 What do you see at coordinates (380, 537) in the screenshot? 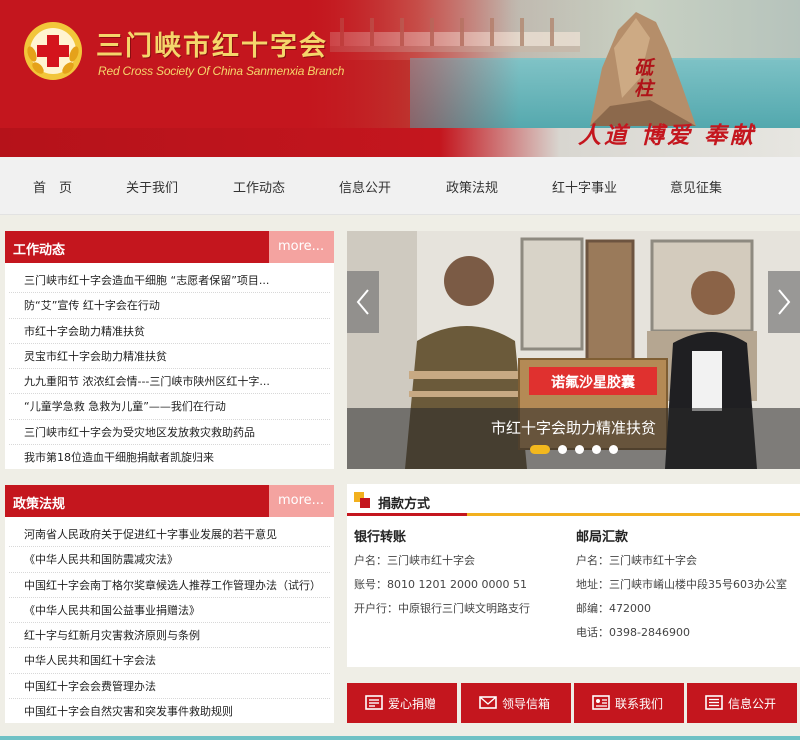
I see `bank-heading: 银行转账` at bounding box center [380, 537].